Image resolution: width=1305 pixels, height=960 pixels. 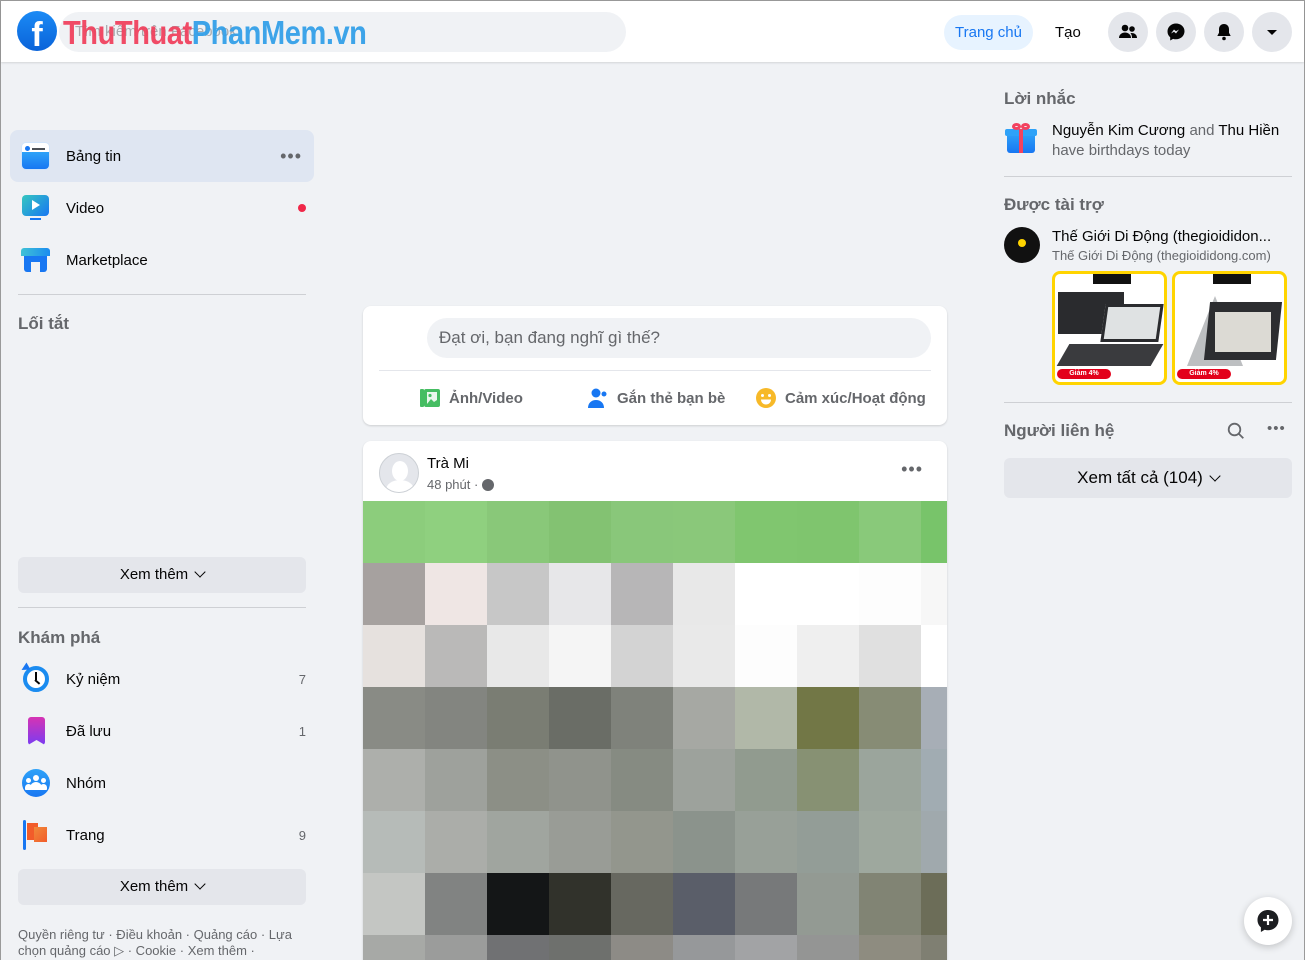 I want to click on new-content-badge, so click(x=302, y=208).